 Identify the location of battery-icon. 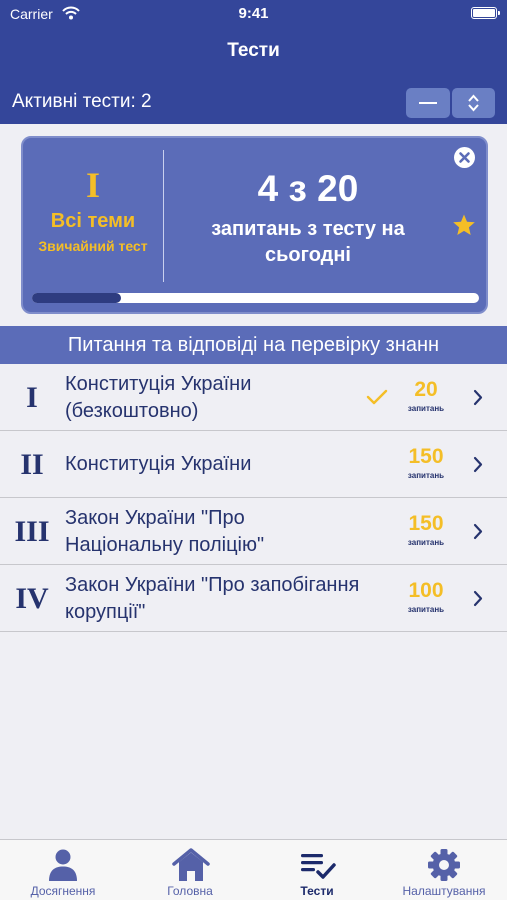
(485, 13).